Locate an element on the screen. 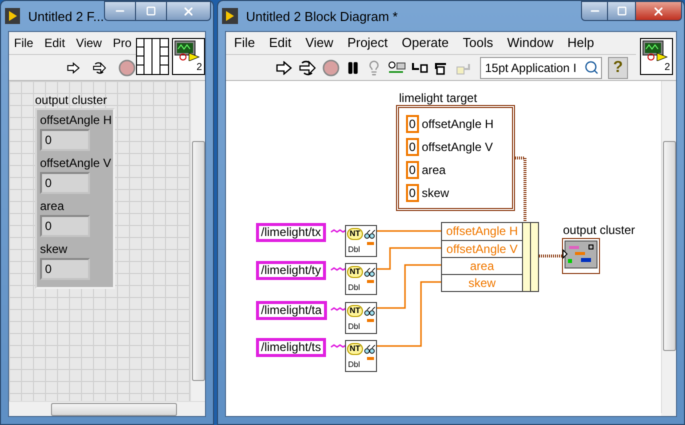 The image size is (685, 425). indicator-label: output cluster is located at coordinates (599, 230).